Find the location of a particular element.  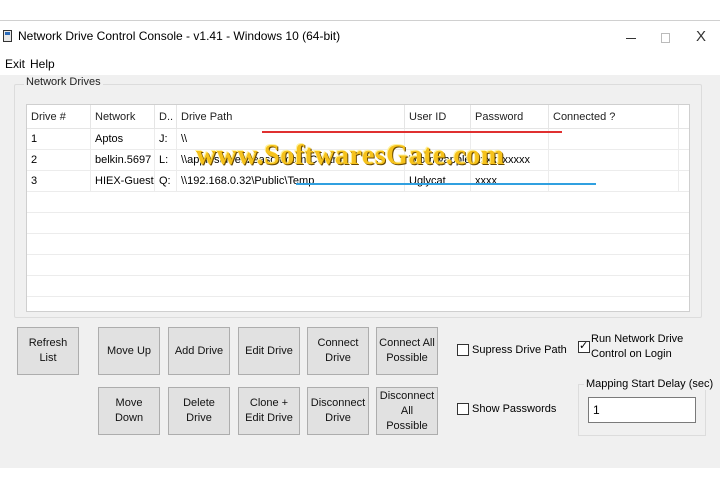

header-drive-number: Drive # is located at coordinates (59, 117).